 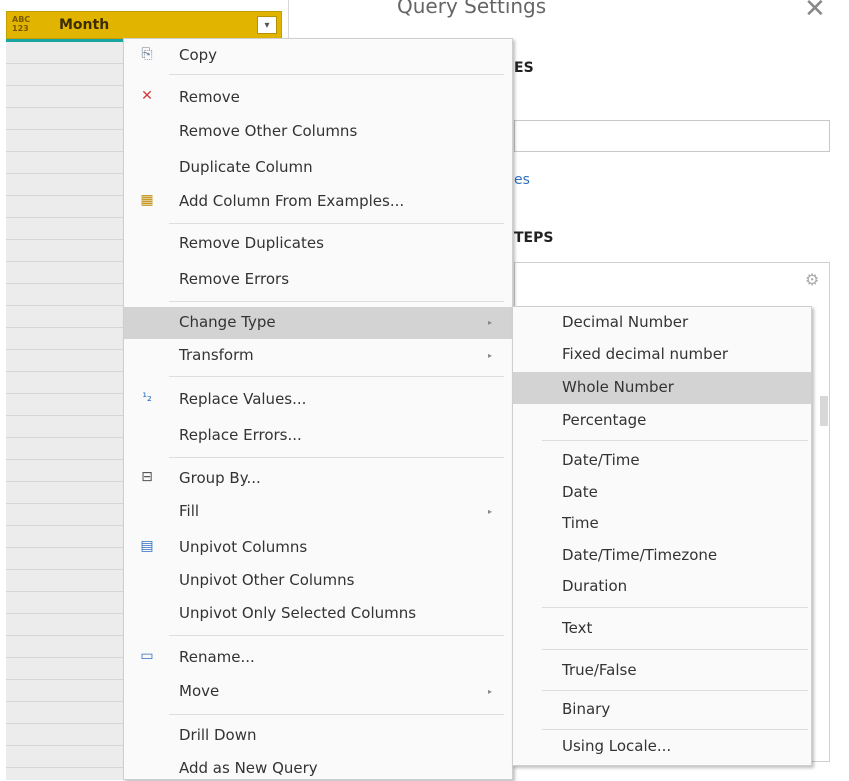 I want to click on menu-item-unpivot-only-selected-columns: Unpivot Only Selected Columns, so click(x=318, y=617).